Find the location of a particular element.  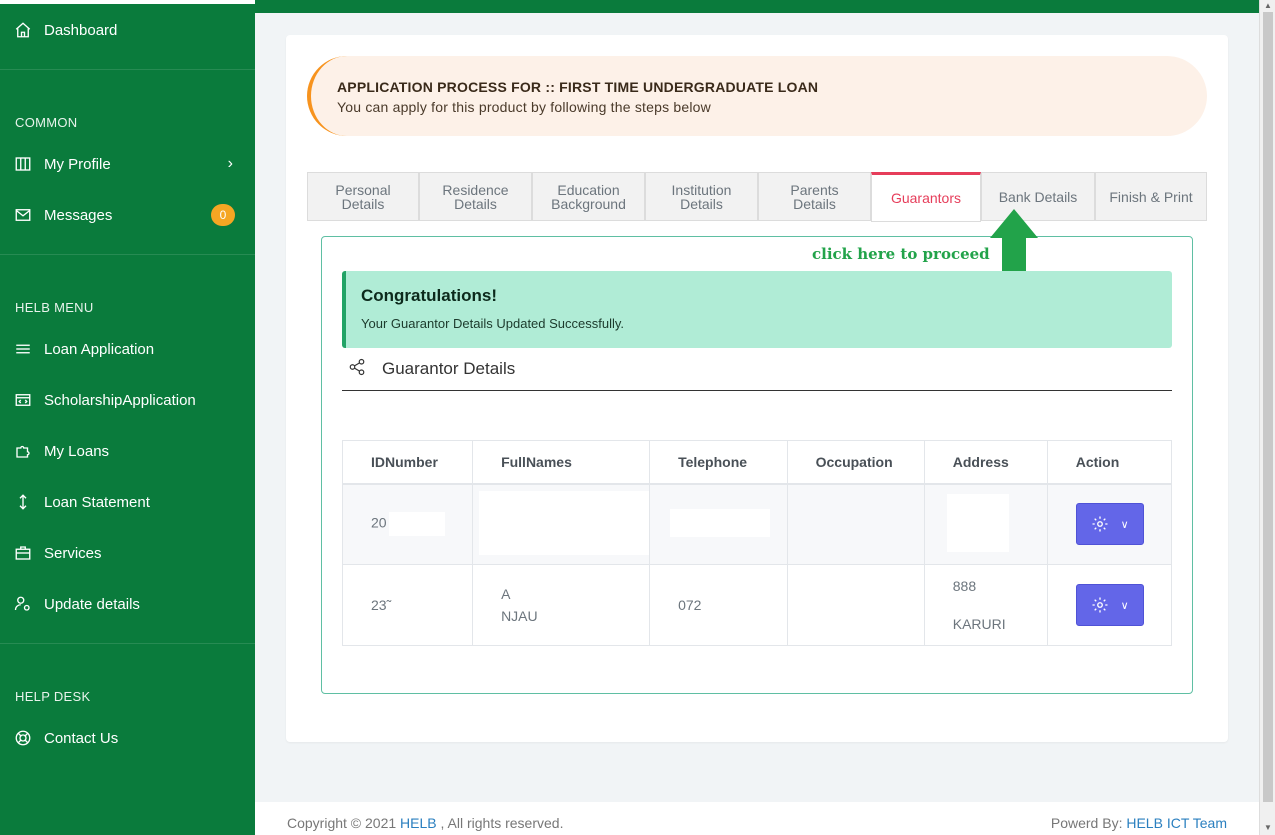

sidebar-item-label: Messages is located at coordinates (78, 215).